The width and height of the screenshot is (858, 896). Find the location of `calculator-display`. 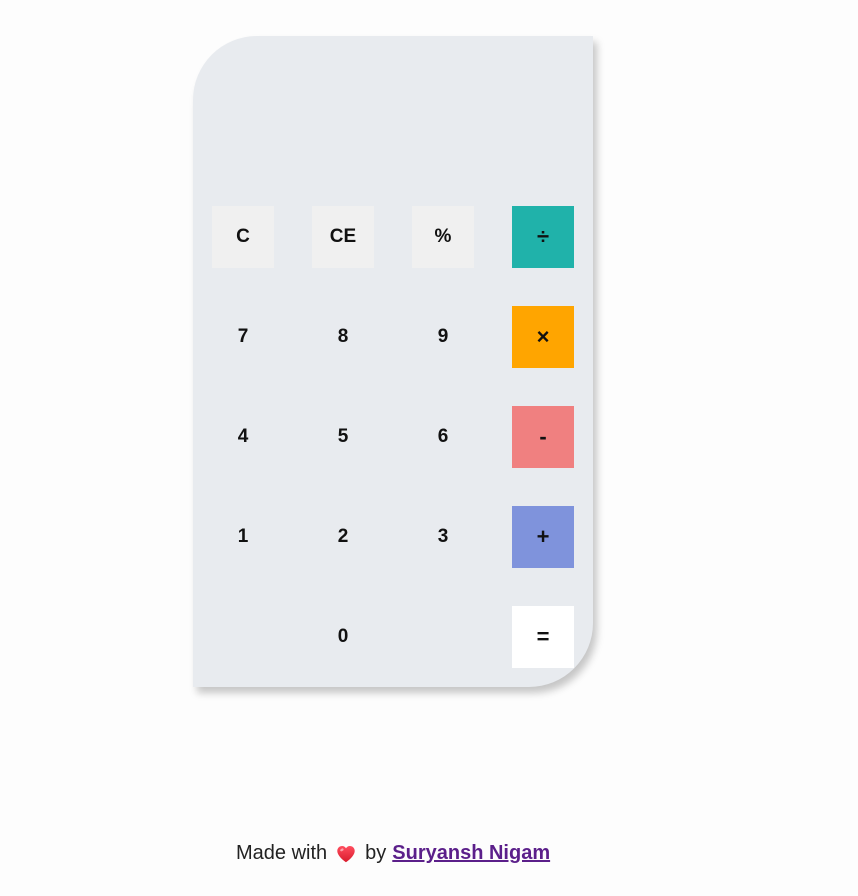

calculator-display is located at coordinates (393, 126).